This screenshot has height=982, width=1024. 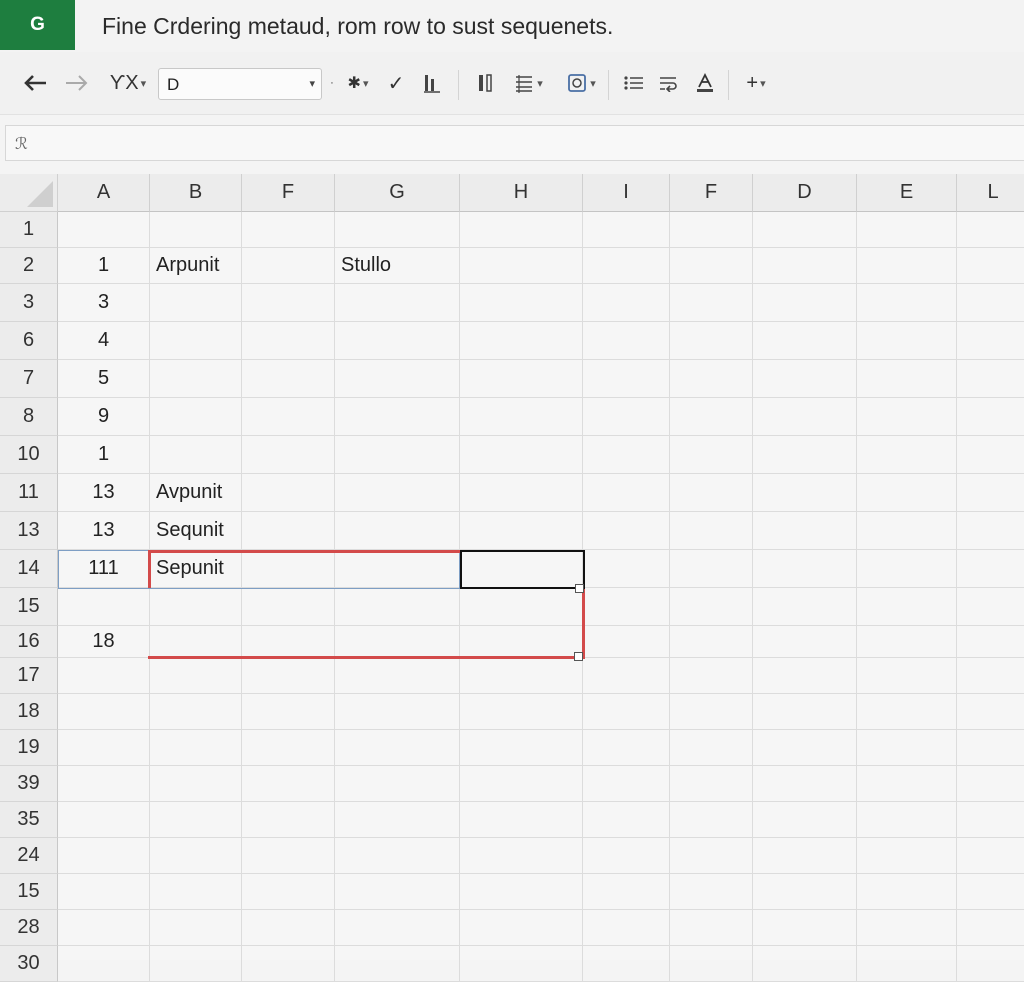 What do you see at coordinates (29, 193) in the screenshot?
I see `select-all-corner` at bounding box center [29, 193].